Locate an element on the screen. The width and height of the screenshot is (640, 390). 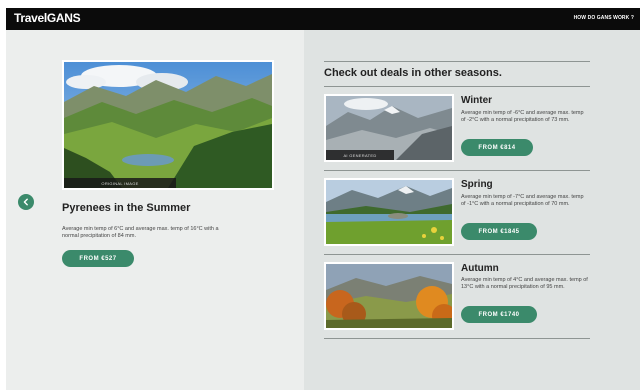
deals-heading: Check out deals in other seasons. is located at coordinates (413, 73).